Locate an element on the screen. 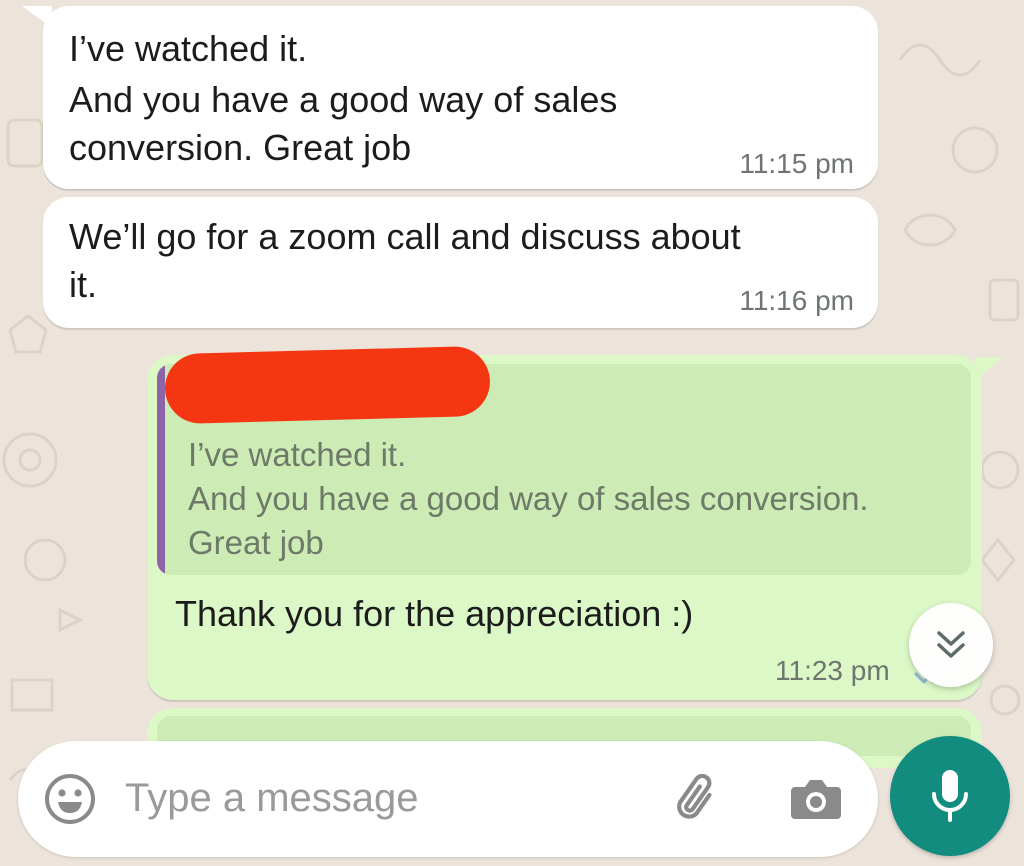 This screenshot has height=866, width=1024. microphone-icon is located at coordinates (950, 796).